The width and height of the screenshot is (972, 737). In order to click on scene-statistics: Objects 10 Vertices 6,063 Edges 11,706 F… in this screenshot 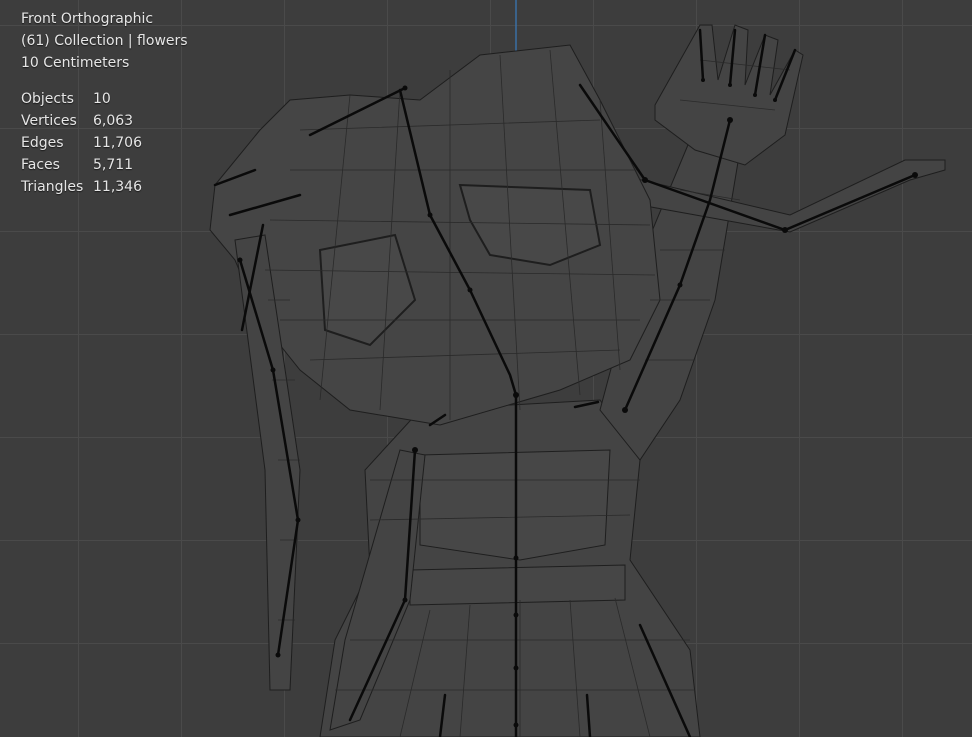, I will do `click(104, 143)`.